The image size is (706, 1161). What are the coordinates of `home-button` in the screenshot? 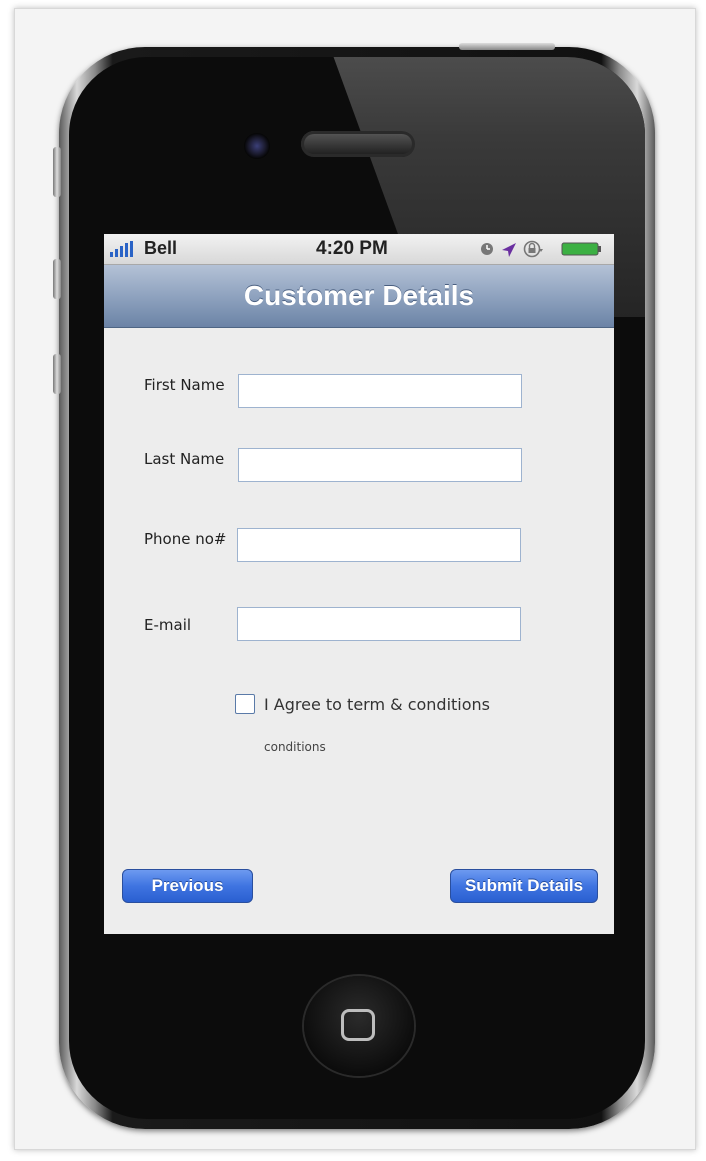 It's located at (359, 1026).